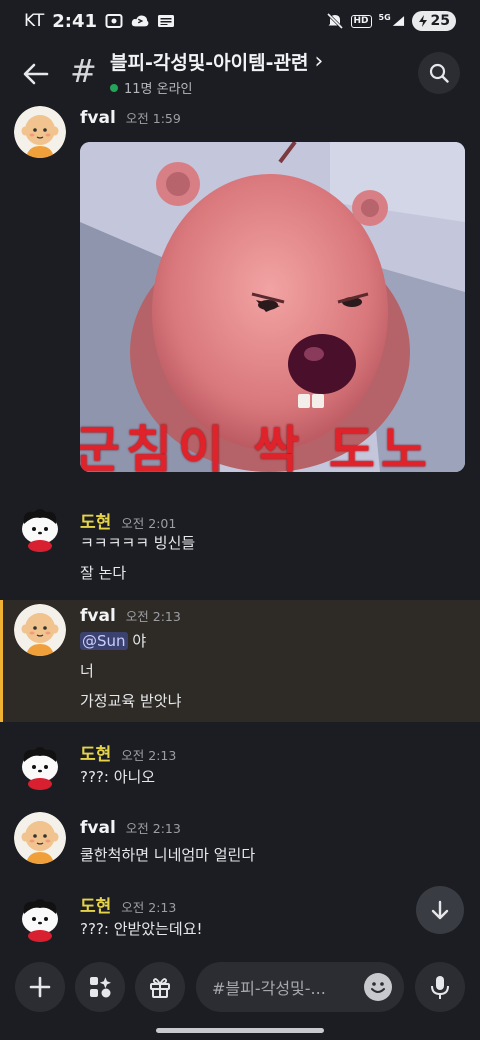  I want to click on message-text: ㅋㅋㅋㅋㅋ 빙신들, so click(138, 543).